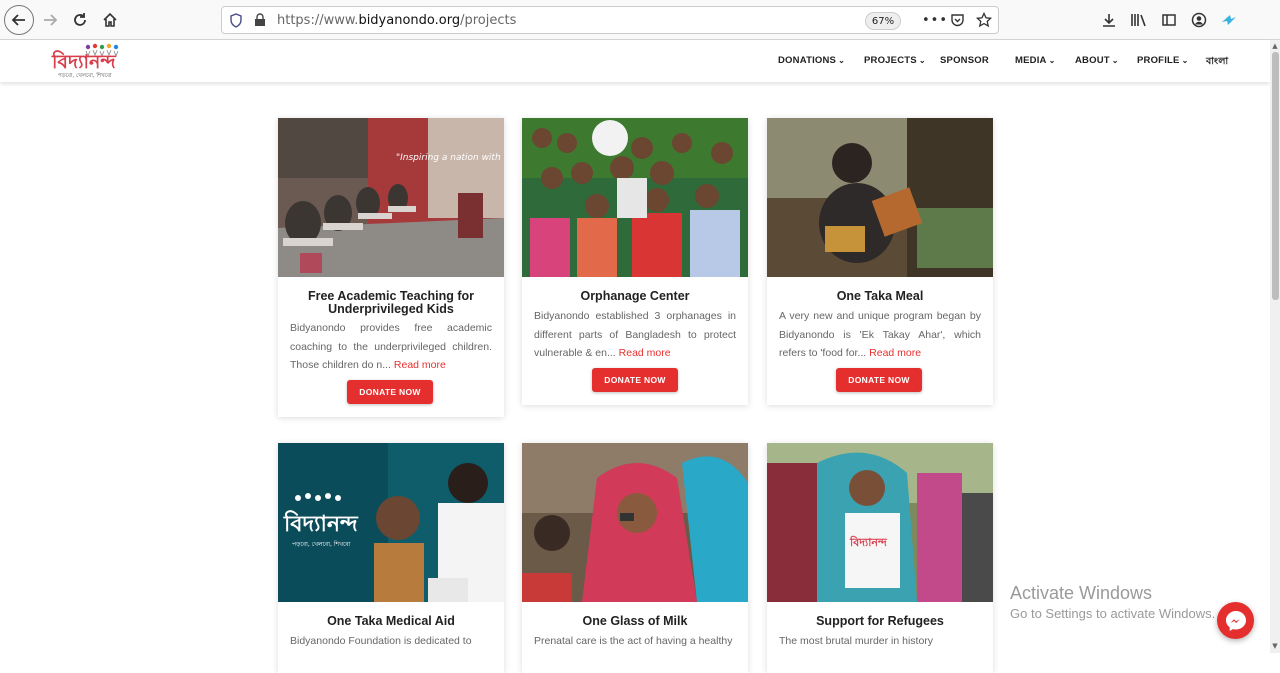 The height and width of the screenshot is (673, 1280). I want to click on reload-icon, so click(80, 19).